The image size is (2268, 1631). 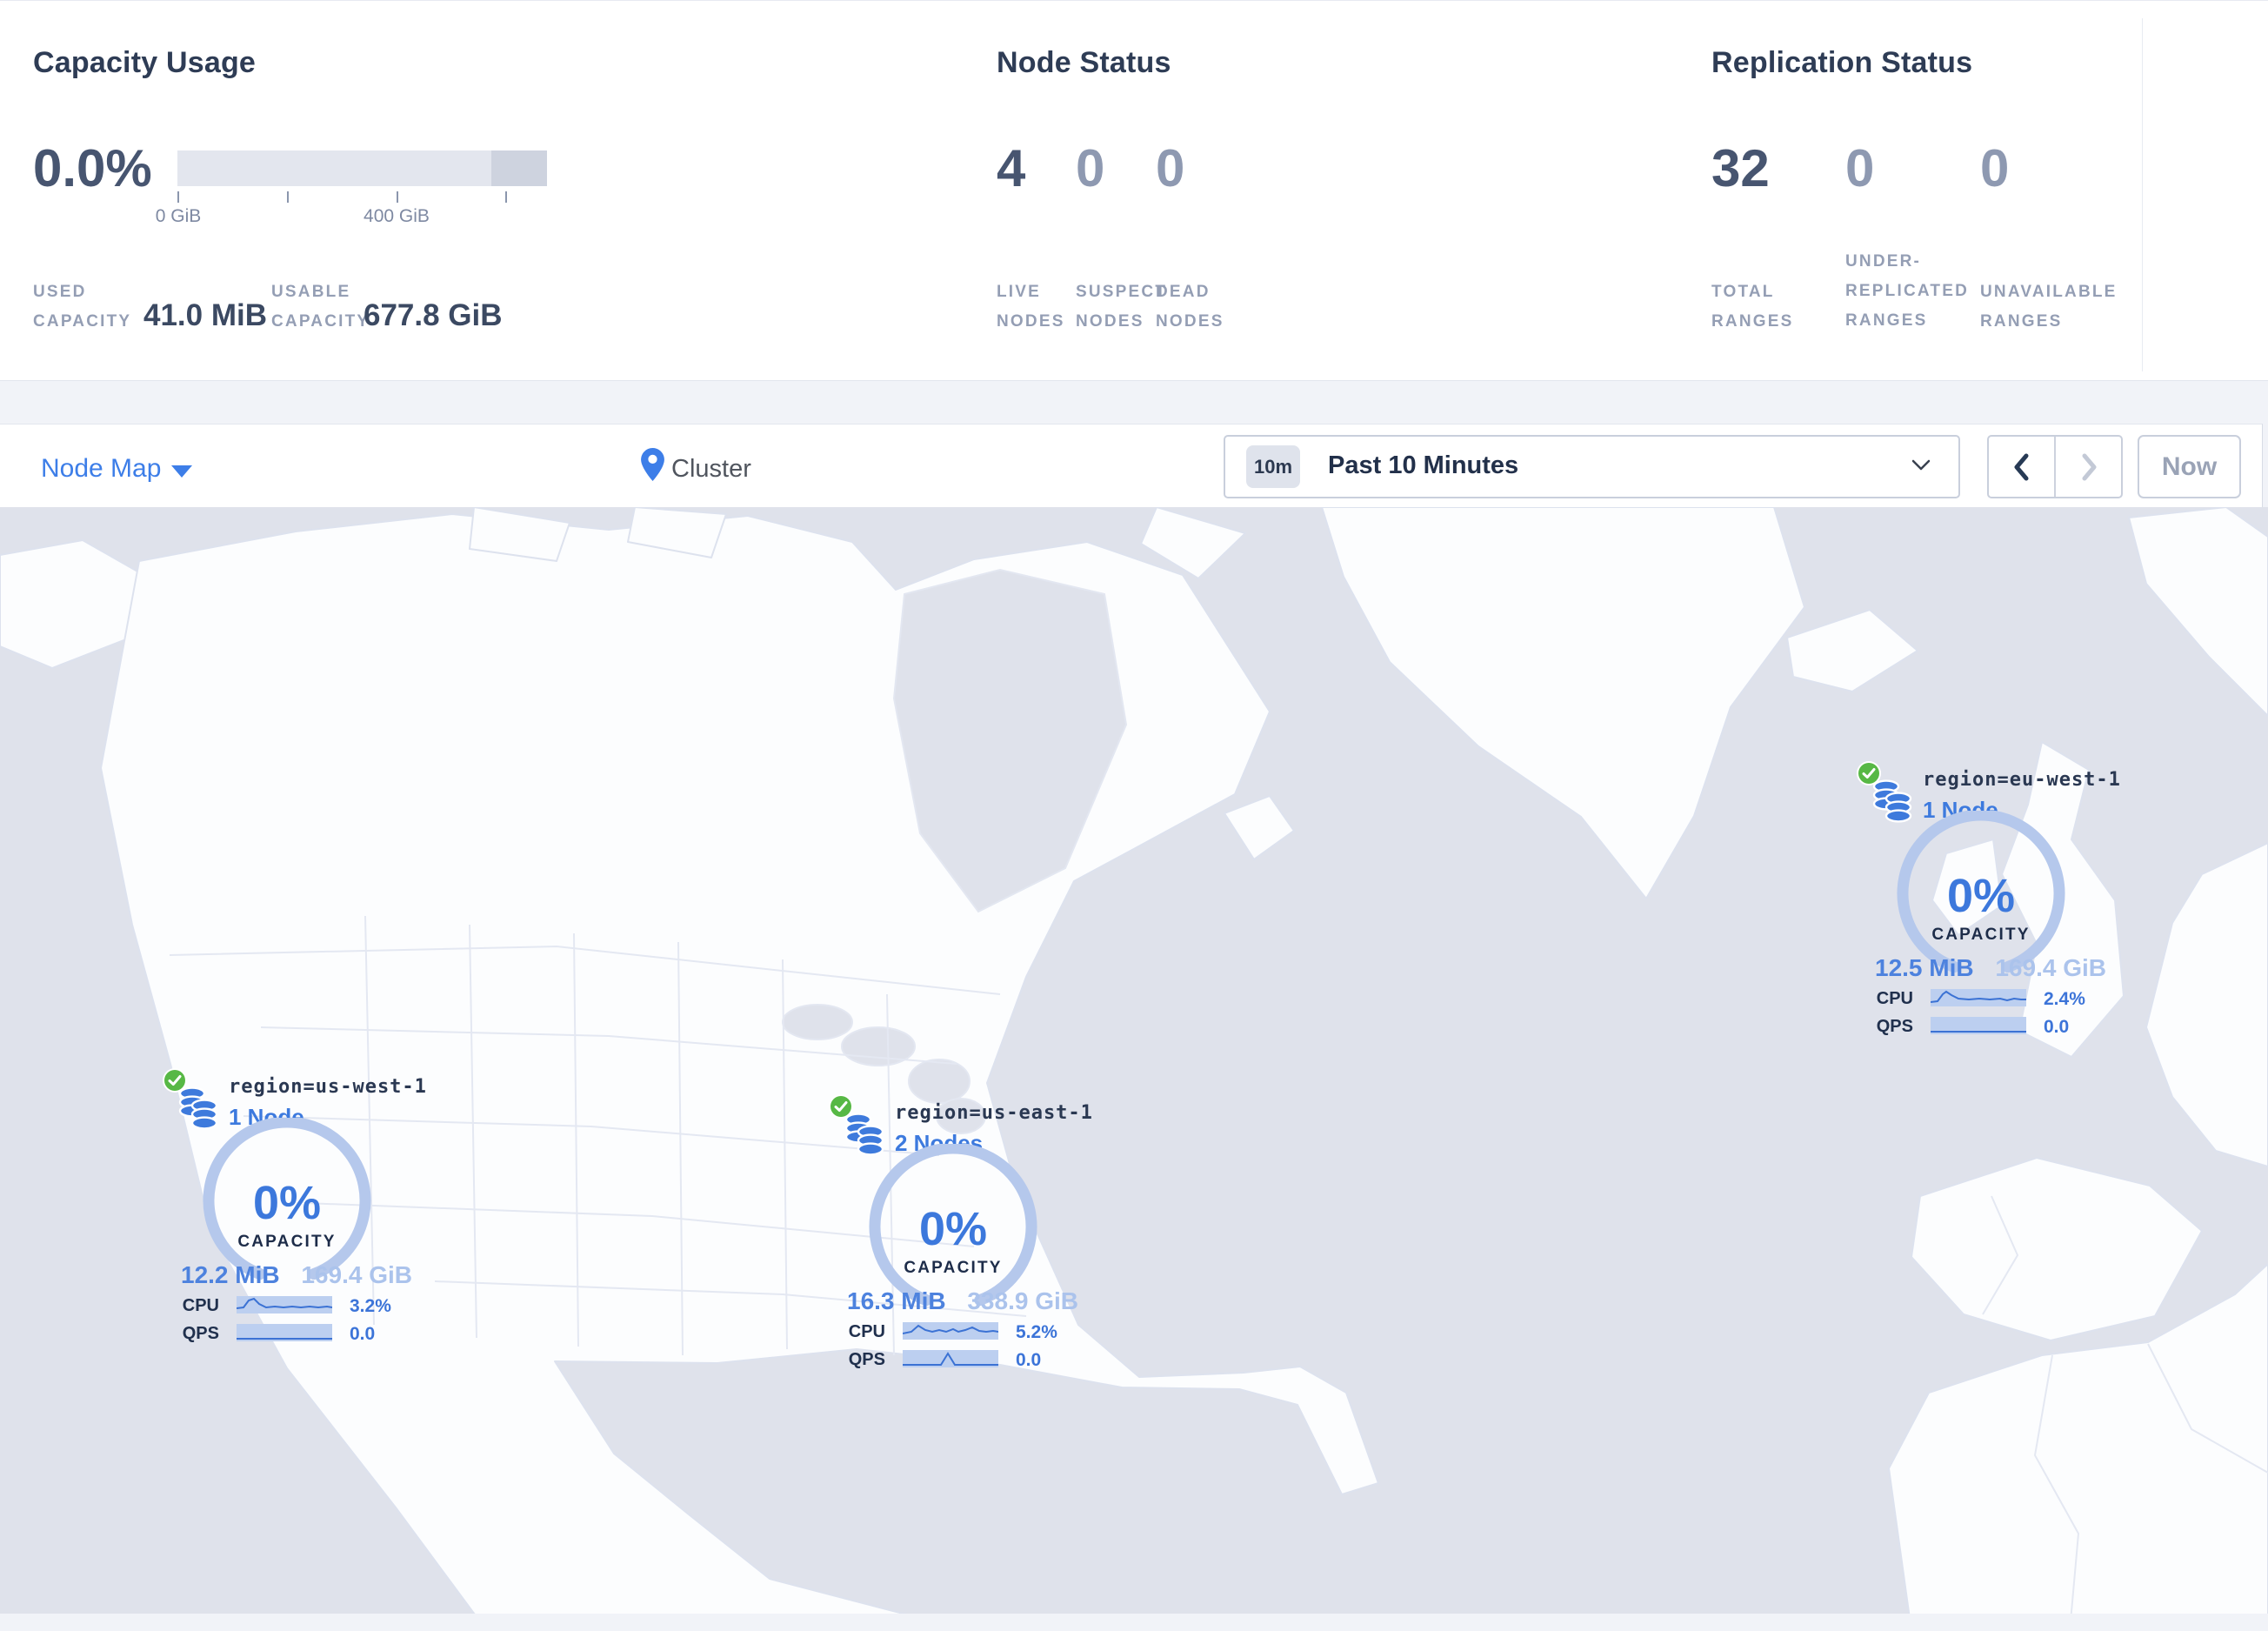 What do you see at coordinates (652, 464) in the screenshot?
I see `map-pin-icon` at bounding box center [652, 464].